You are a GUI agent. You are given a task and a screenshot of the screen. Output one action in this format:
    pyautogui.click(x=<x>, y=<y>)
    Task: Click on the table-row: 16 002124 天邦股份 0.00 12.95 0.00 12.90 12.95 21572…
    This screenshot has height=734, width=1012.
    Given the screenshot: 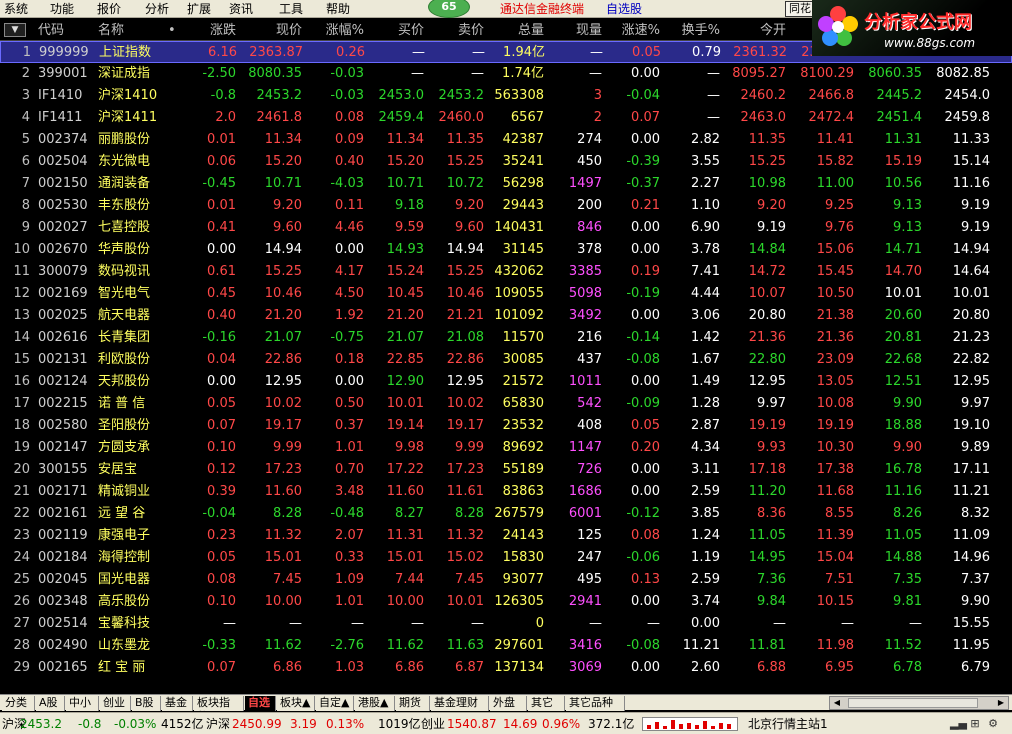 What is the action you would take?
    pyautogui.click(x=506, y=382)
    